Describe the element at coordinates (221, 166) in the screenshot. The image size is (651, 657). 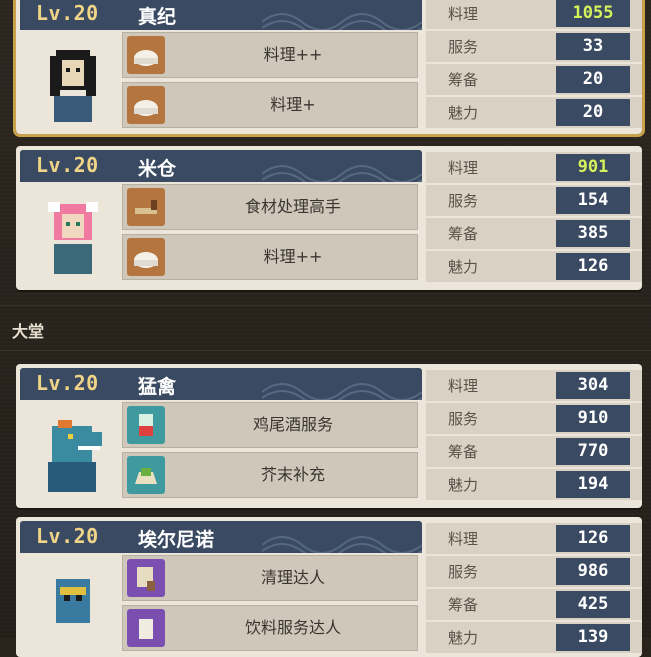
I see `card-header: Lv.20 米仓` at that location.